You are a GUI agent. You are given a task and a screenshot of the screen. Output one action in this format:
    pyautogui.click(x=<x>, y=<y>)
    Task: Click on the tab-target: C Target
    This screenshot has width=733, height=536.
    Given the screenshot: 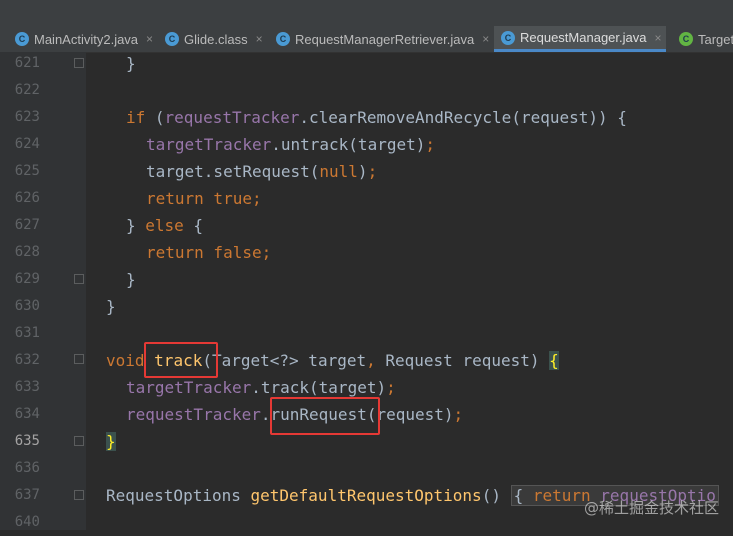 What is the action you would take?
    pyautogui.click(x=702, y=39)
    